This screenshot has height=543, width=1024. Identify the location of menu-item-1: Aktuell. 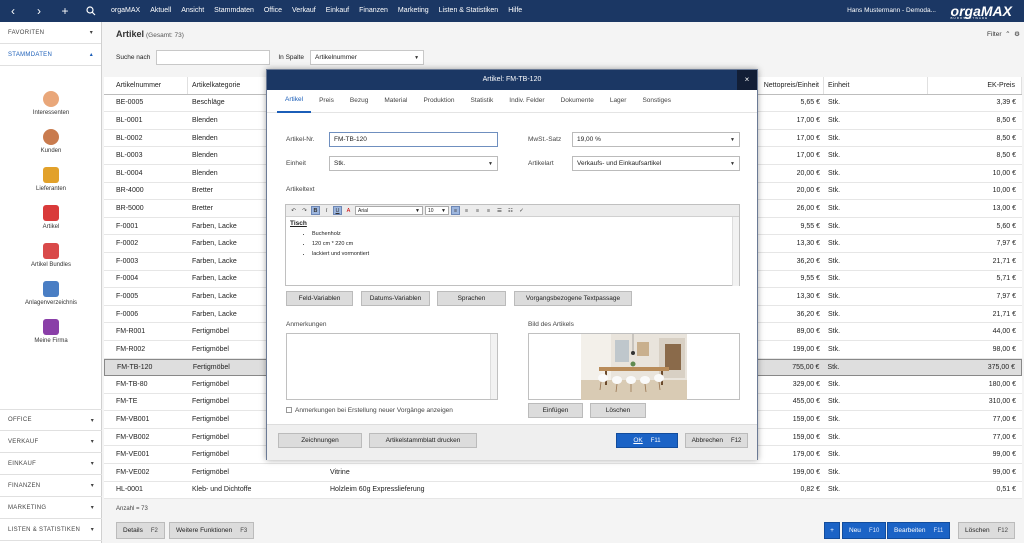
(160, 11).